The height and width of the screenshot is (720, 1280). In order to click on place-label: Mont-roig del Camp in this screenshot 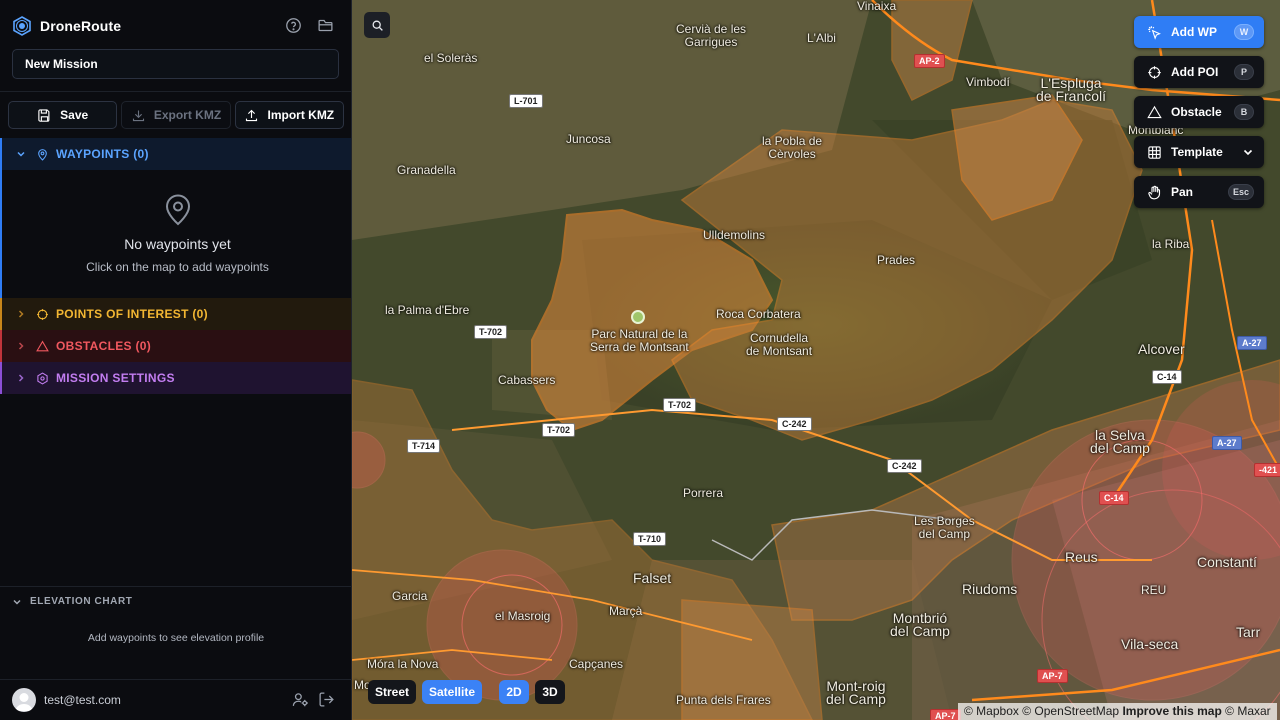, I will do `click(856, 692)`.